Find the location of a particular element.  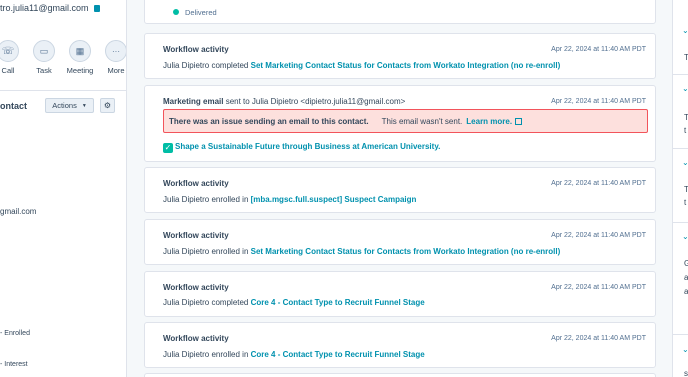

contact-email-text: tro.julia11@gmail.com is located at coordinates (44, 8).